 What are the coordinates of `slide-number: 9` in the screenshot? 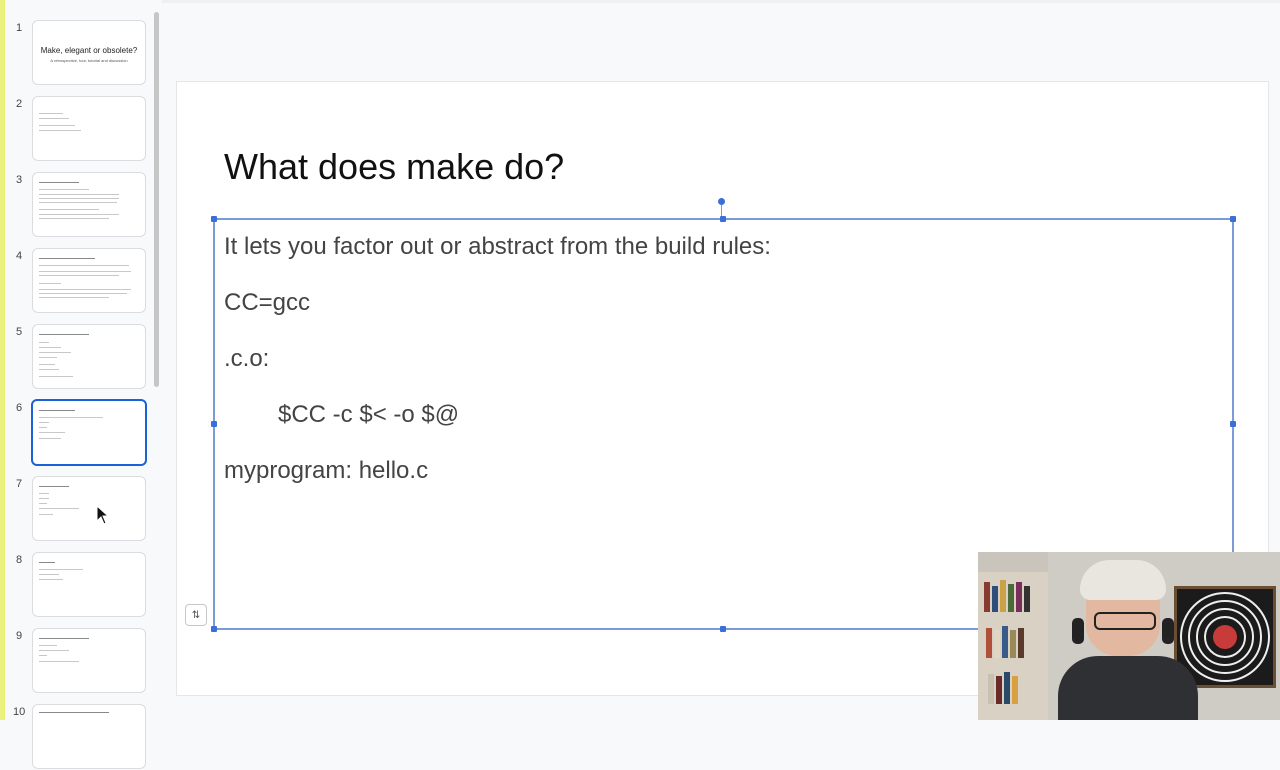 It's located at (19, 636).